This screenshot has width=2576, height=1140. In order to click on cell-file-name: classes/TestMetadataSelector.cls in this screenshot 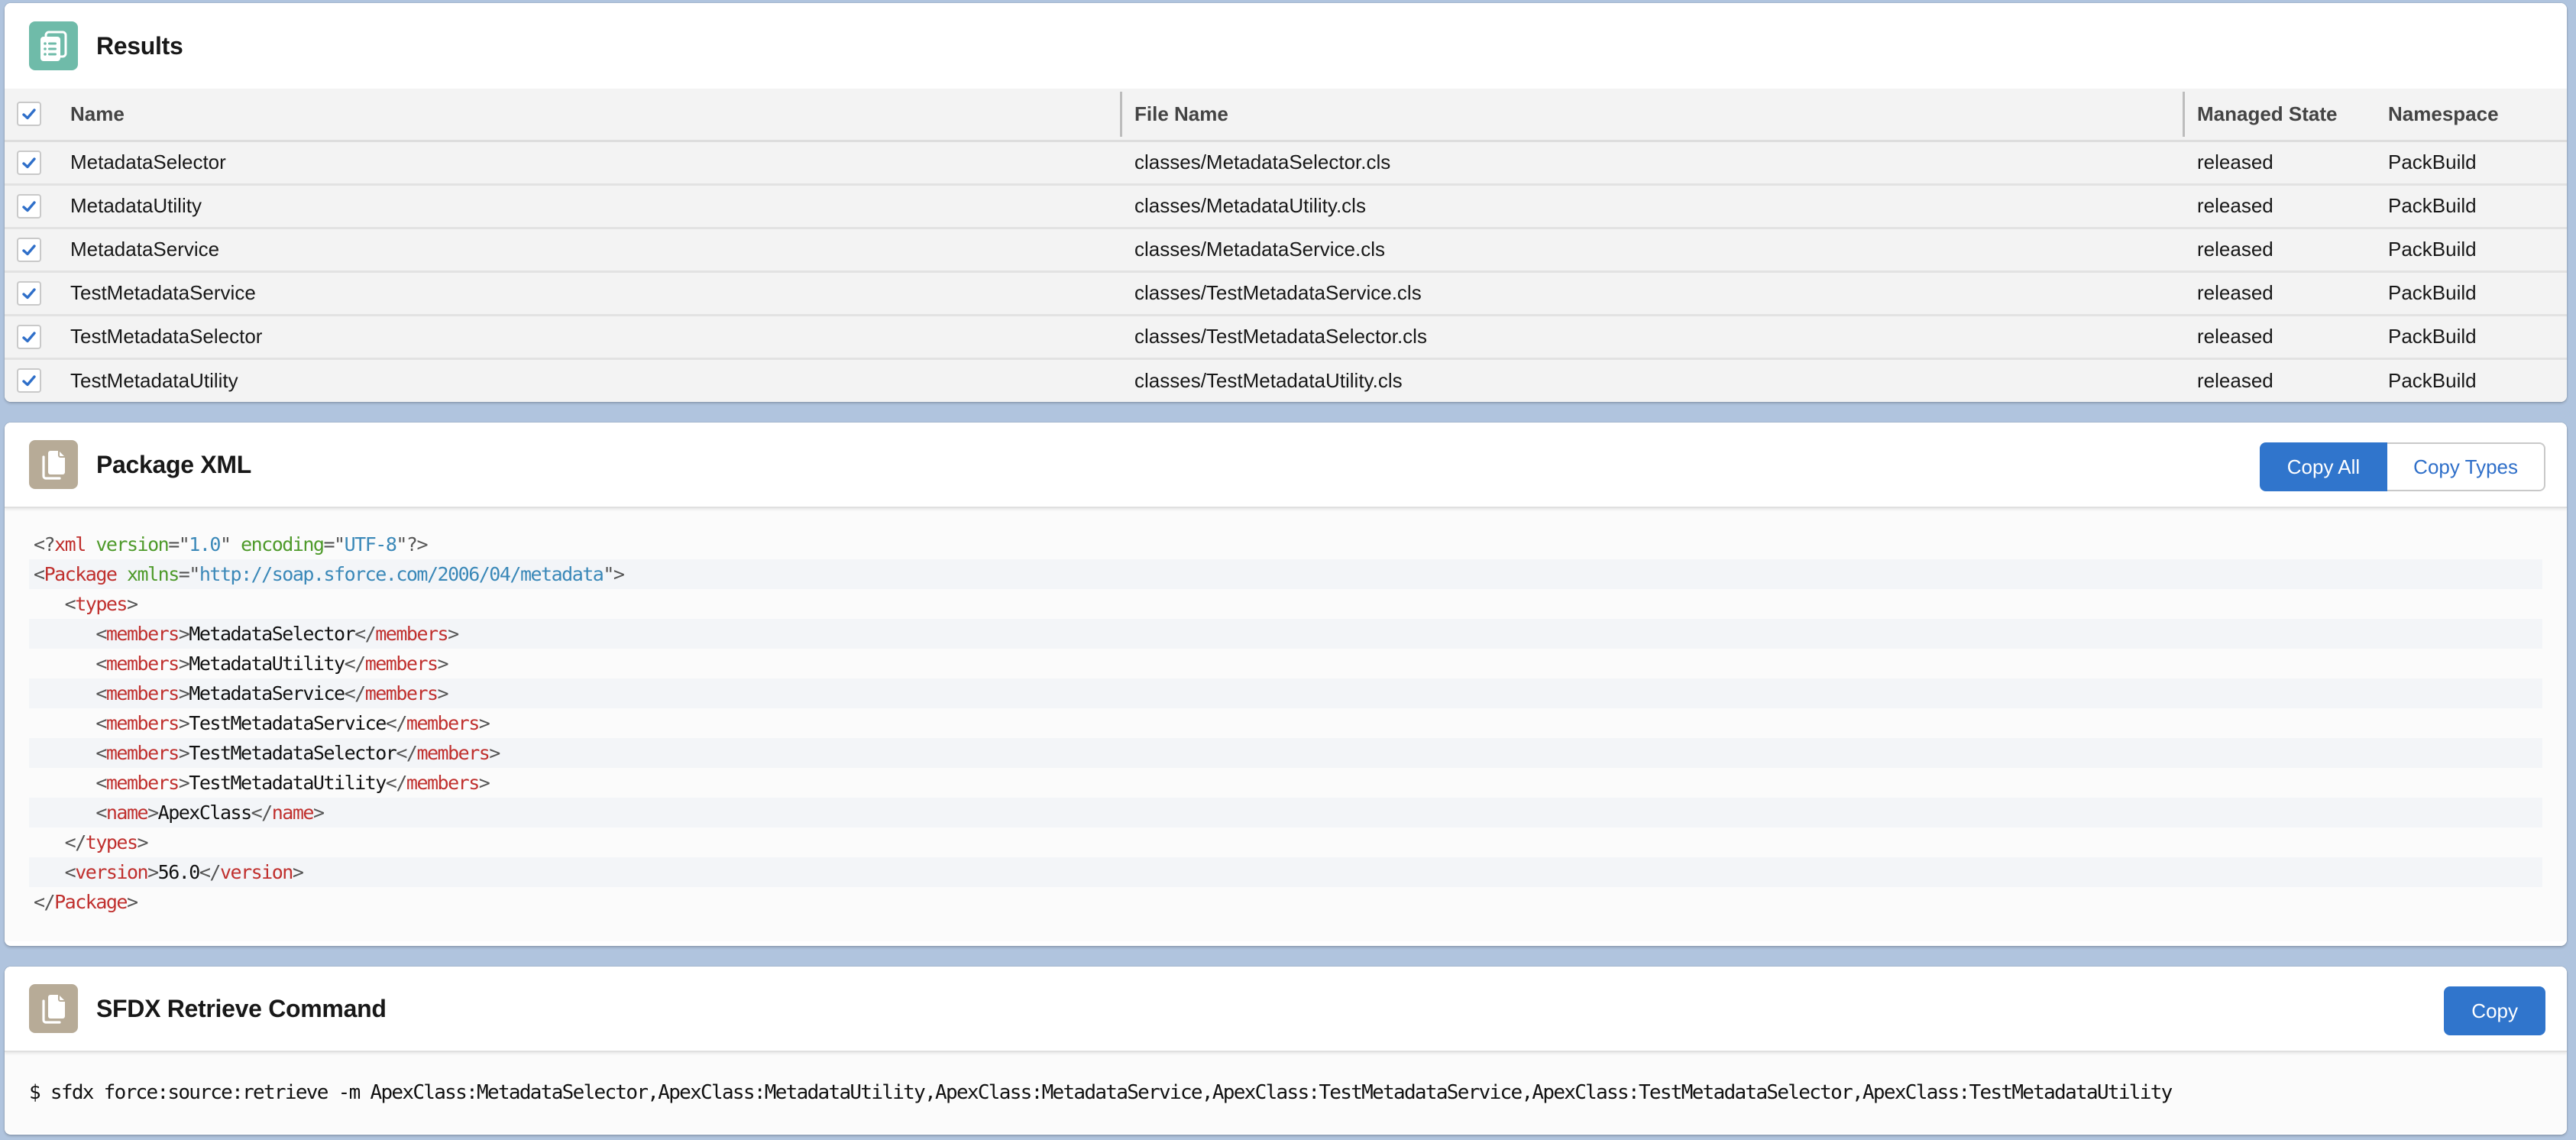, I will do `click(1653, 337)`.